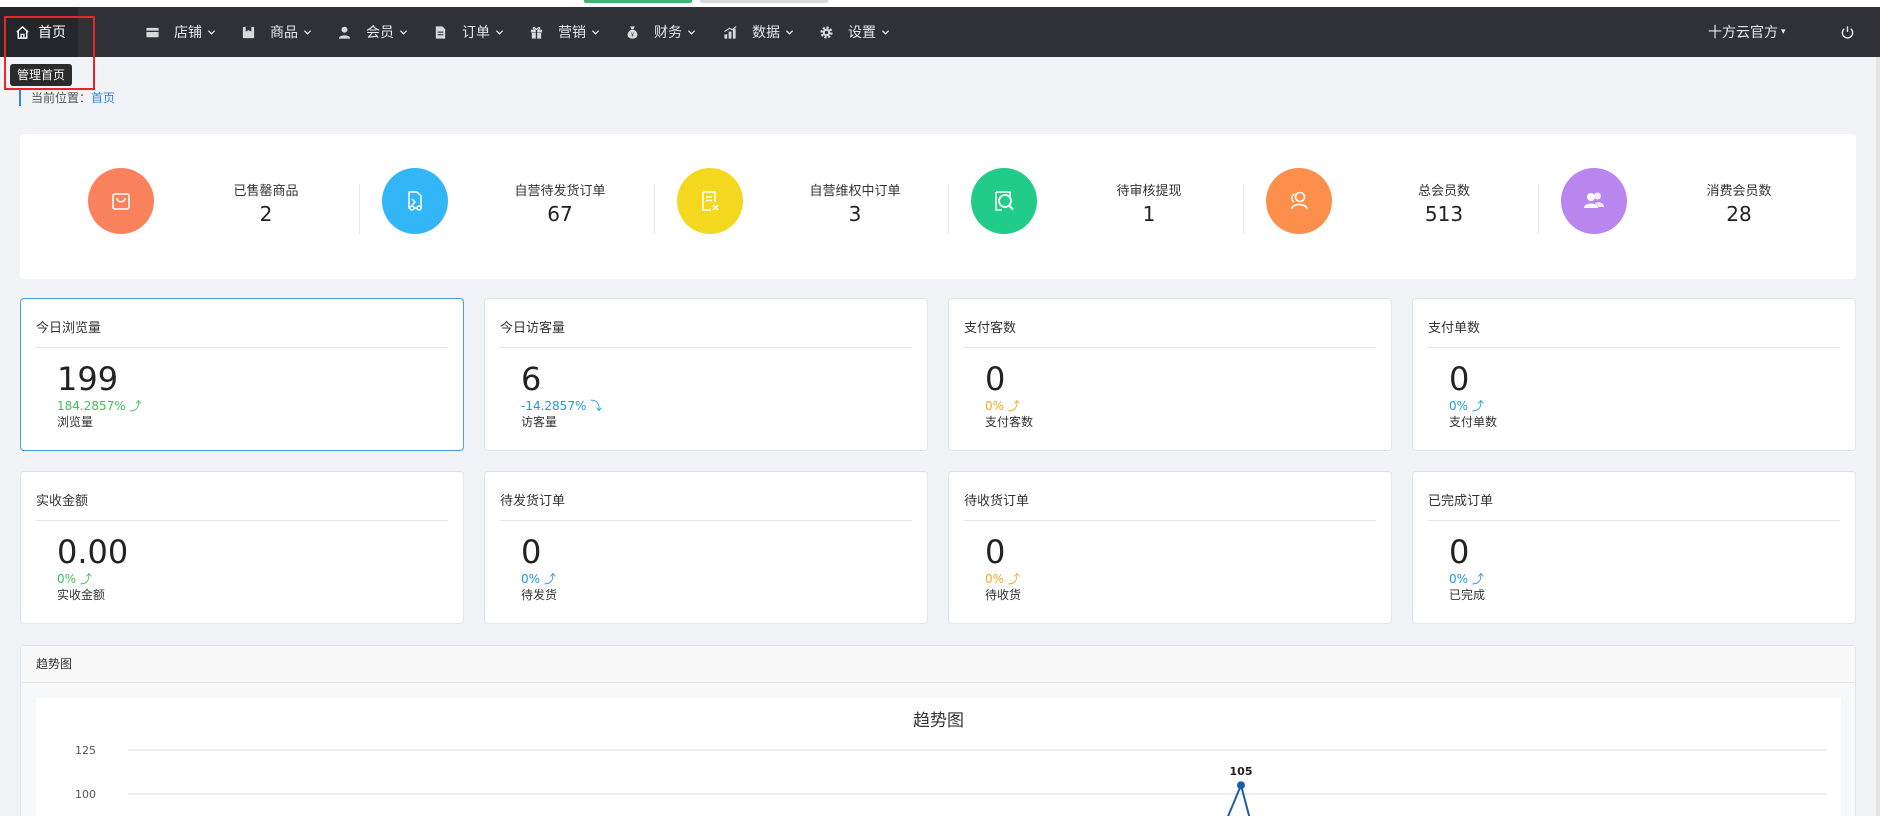 This screenshot has height=816, width=1880. Describe the element at coordinates (533, 501) in the screenshot. I see `card-title: 待发货订单` at that location.